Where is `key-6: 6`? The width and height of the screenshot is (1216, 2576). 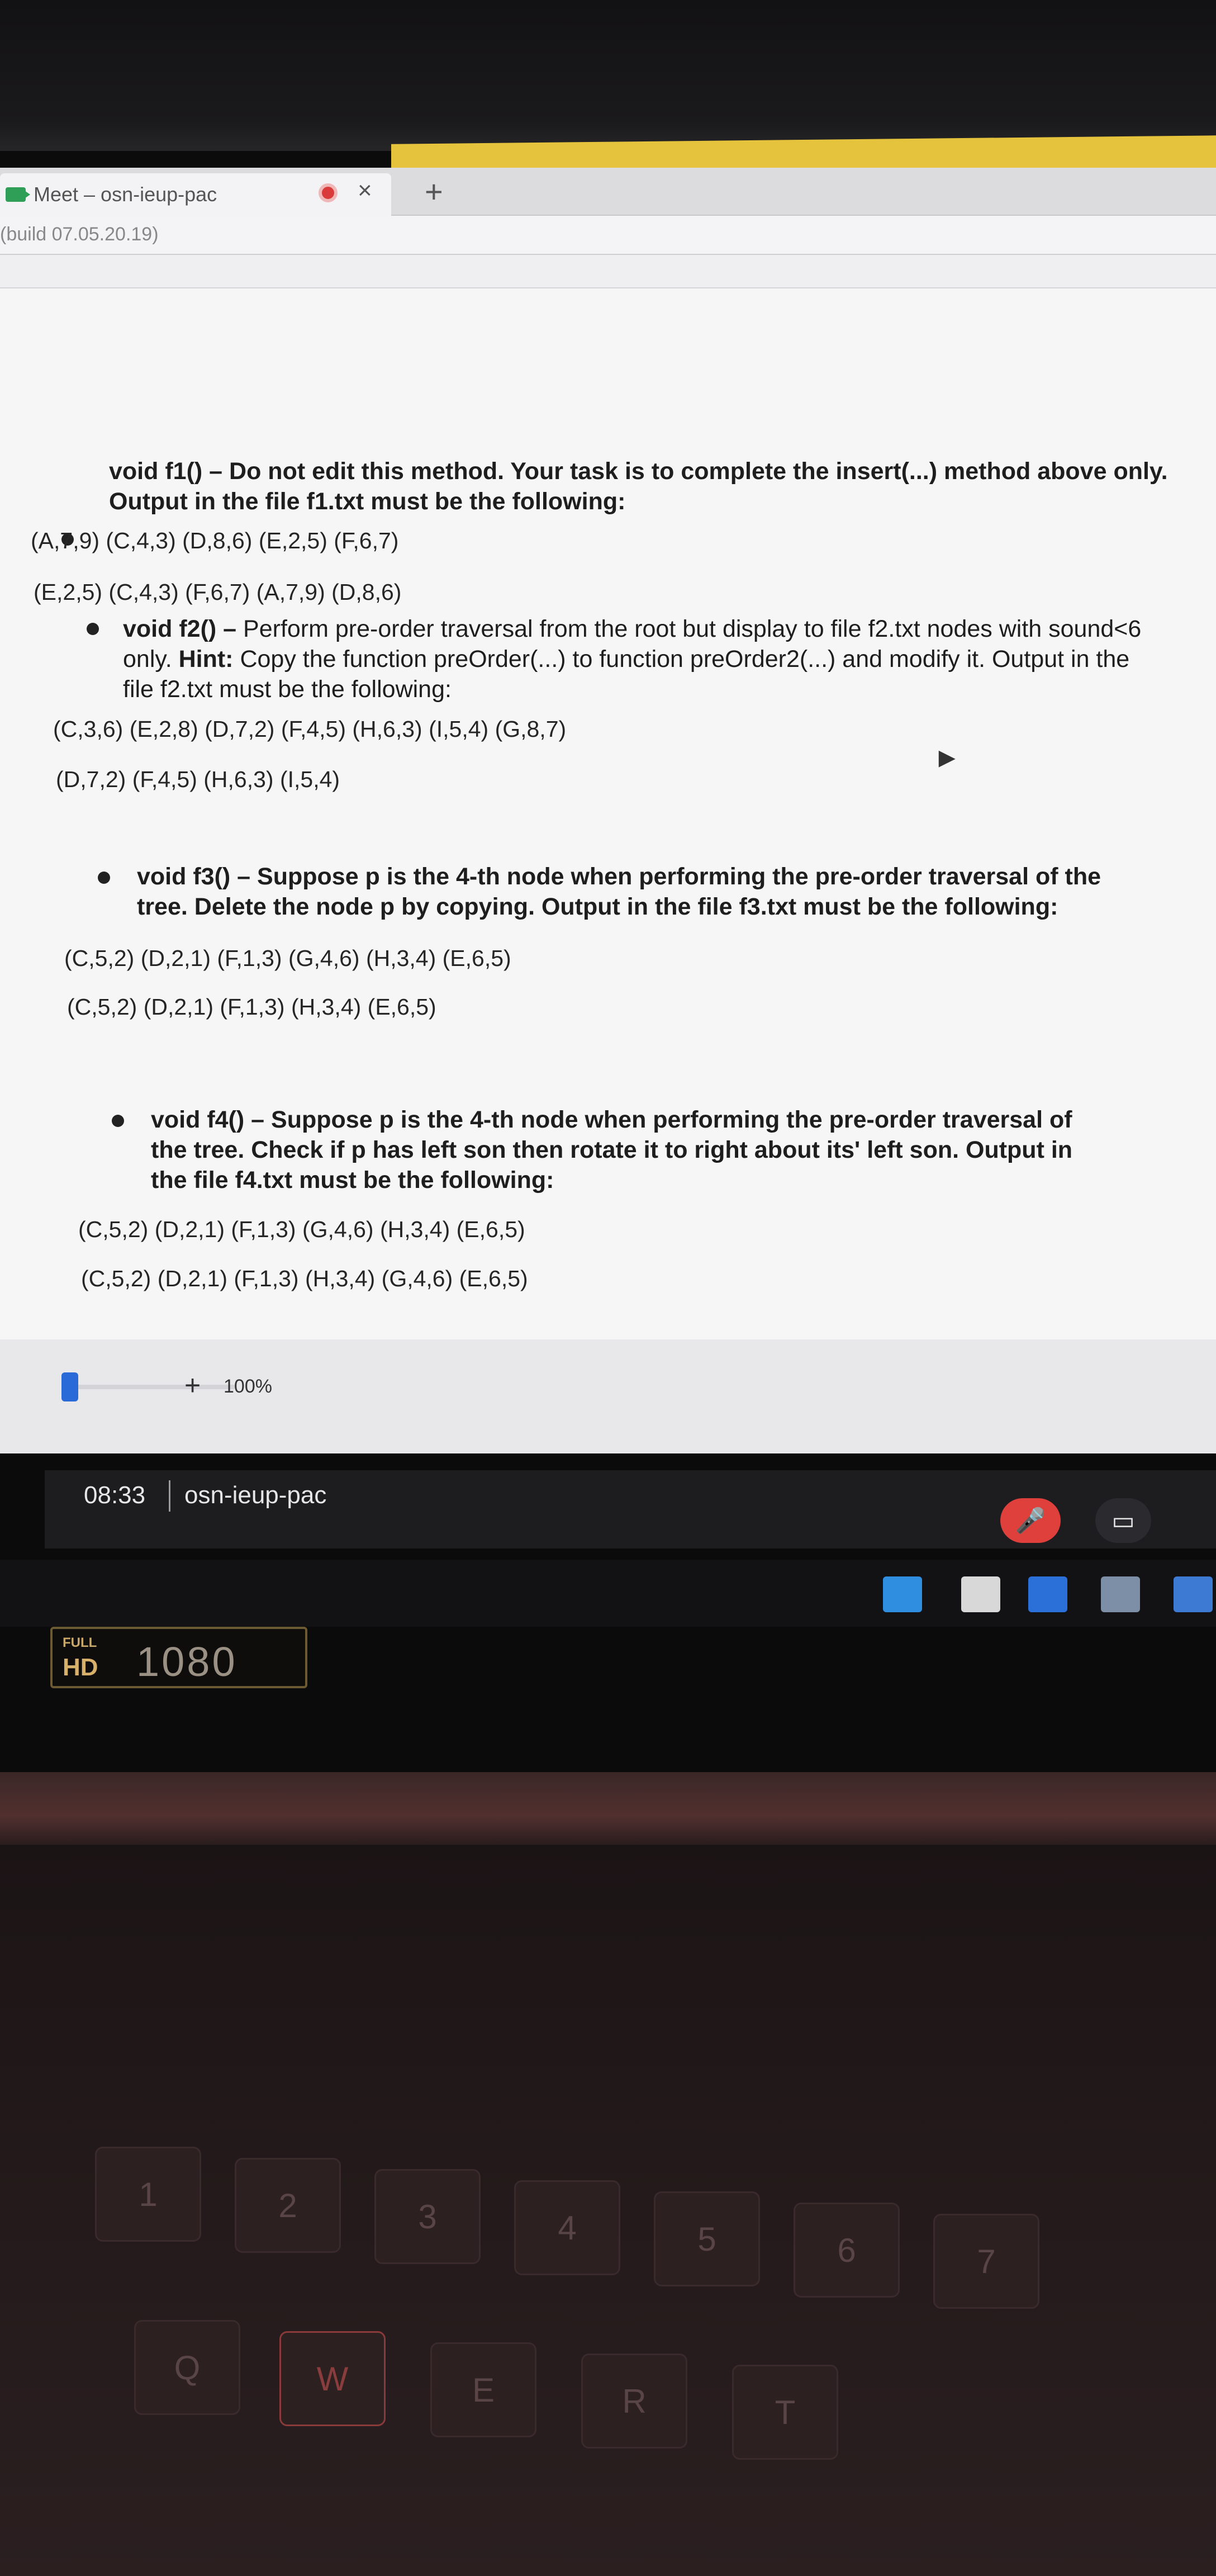
key-6: 6 is located at coordinates (847, 2250).